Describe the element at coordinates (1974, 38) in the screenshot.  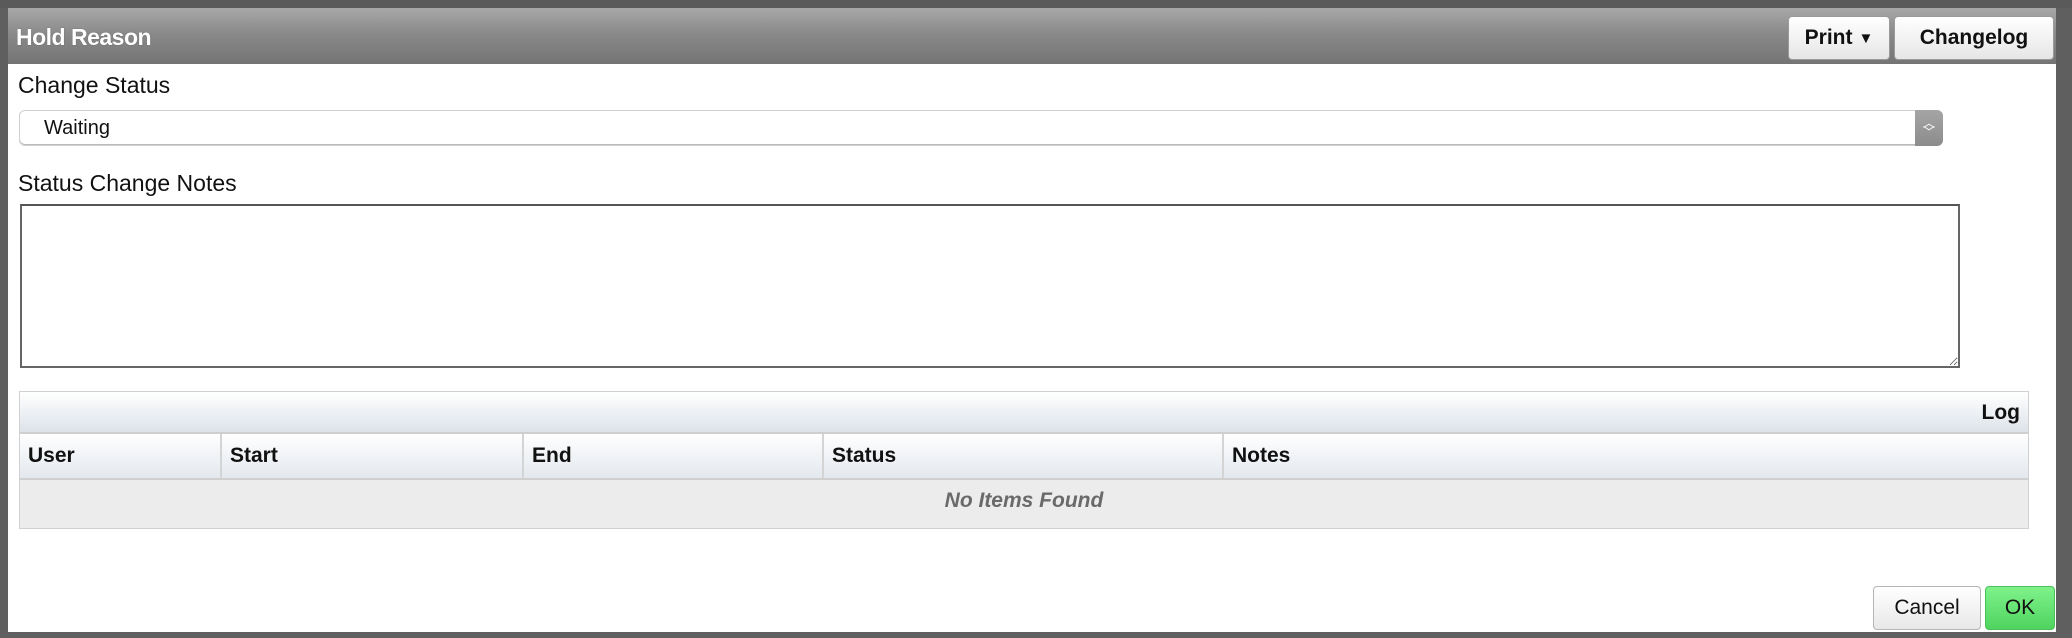
I see `changelog-button: Changelog` at that location.